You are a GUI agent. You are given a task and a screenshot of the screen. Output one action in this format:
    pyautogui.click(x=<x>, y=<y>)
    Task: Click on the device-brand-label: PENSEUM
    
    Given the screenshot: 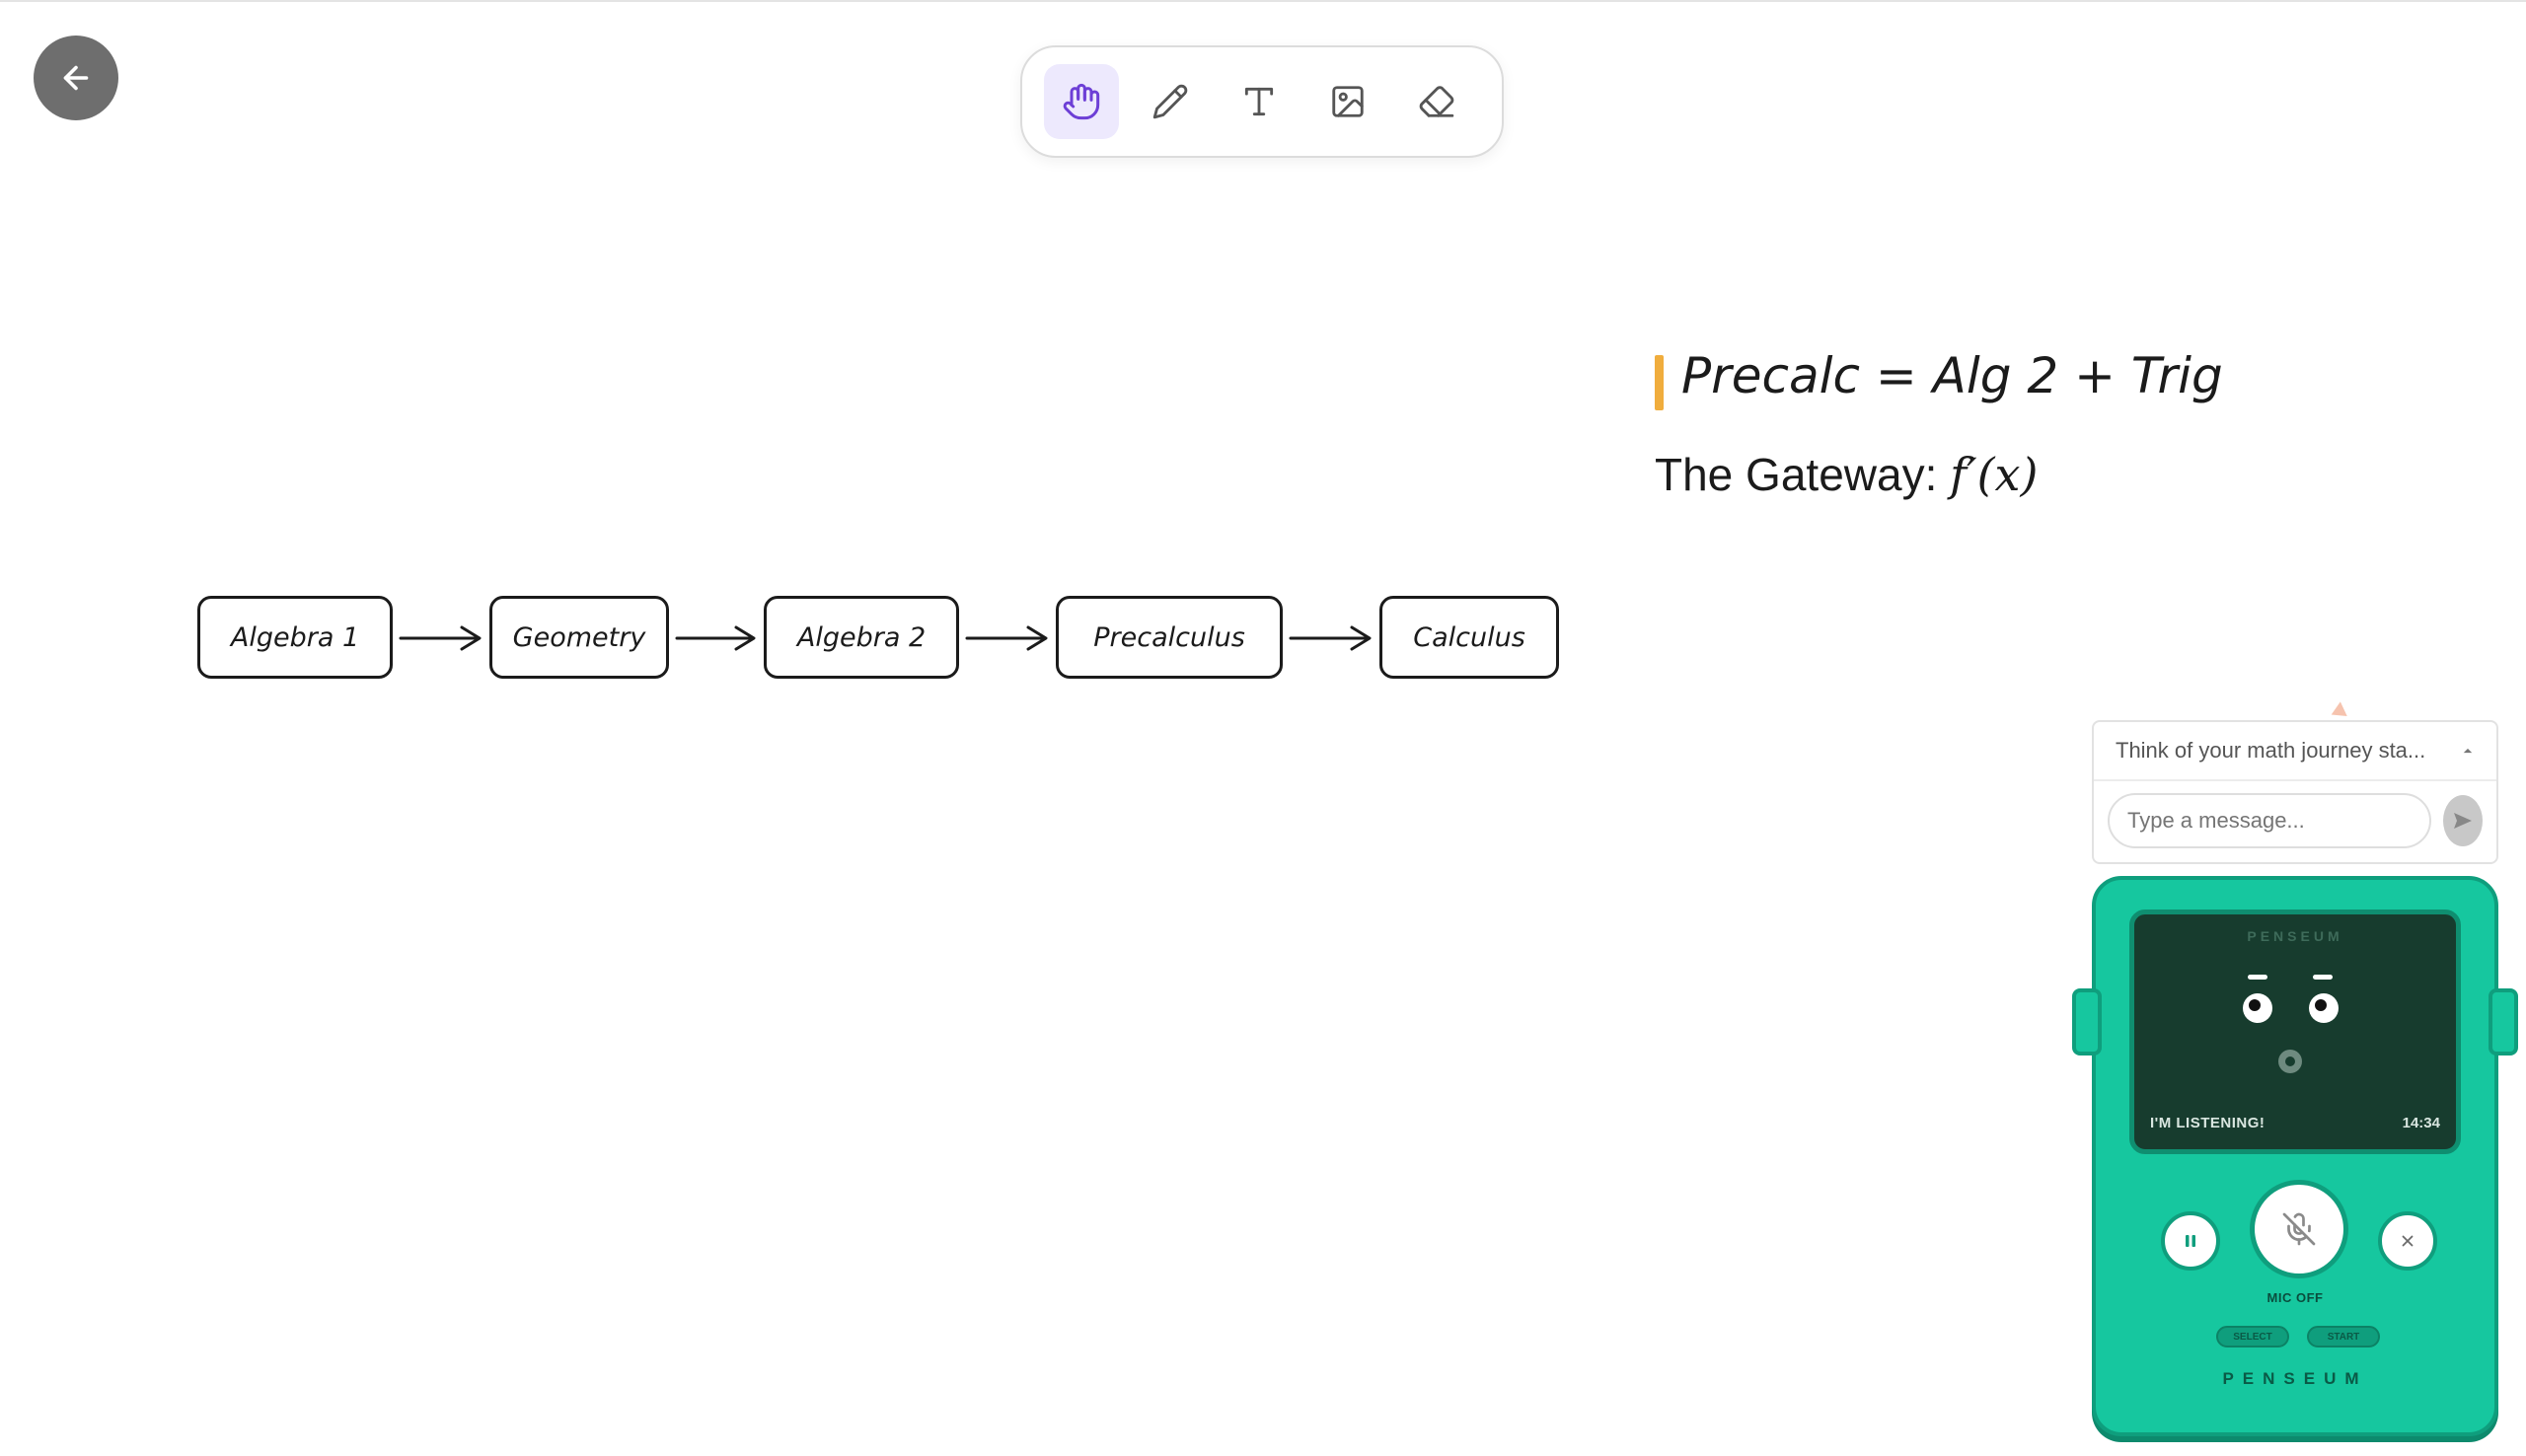 What is the action you would take?
    pyautogui.click(x=2295, y=1378)
    